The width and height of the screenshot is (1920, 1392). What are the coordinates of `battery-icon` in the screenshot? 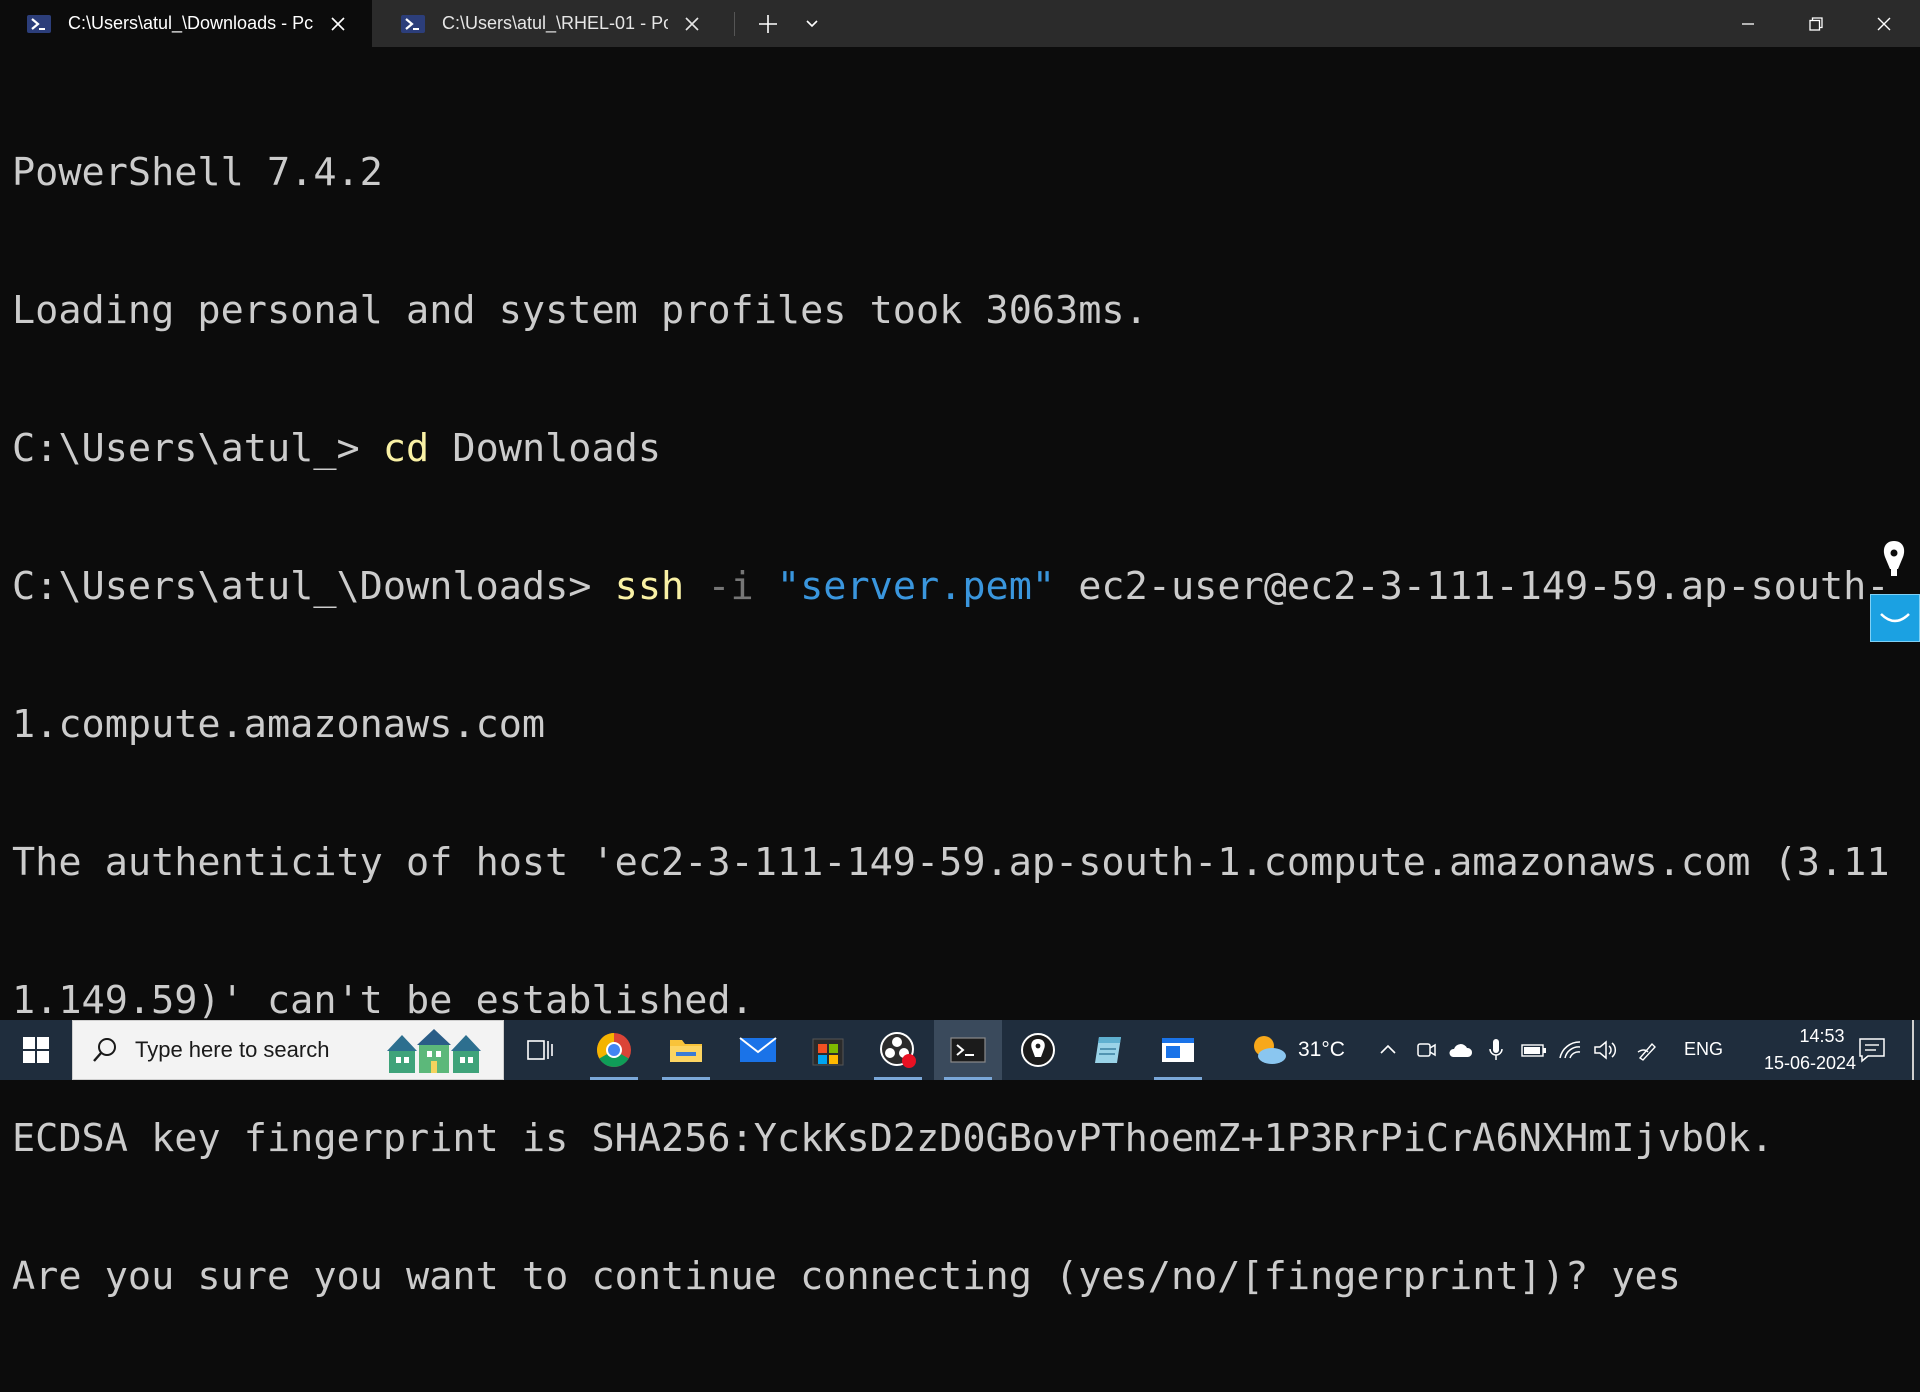 It's located at (1534, 1050).